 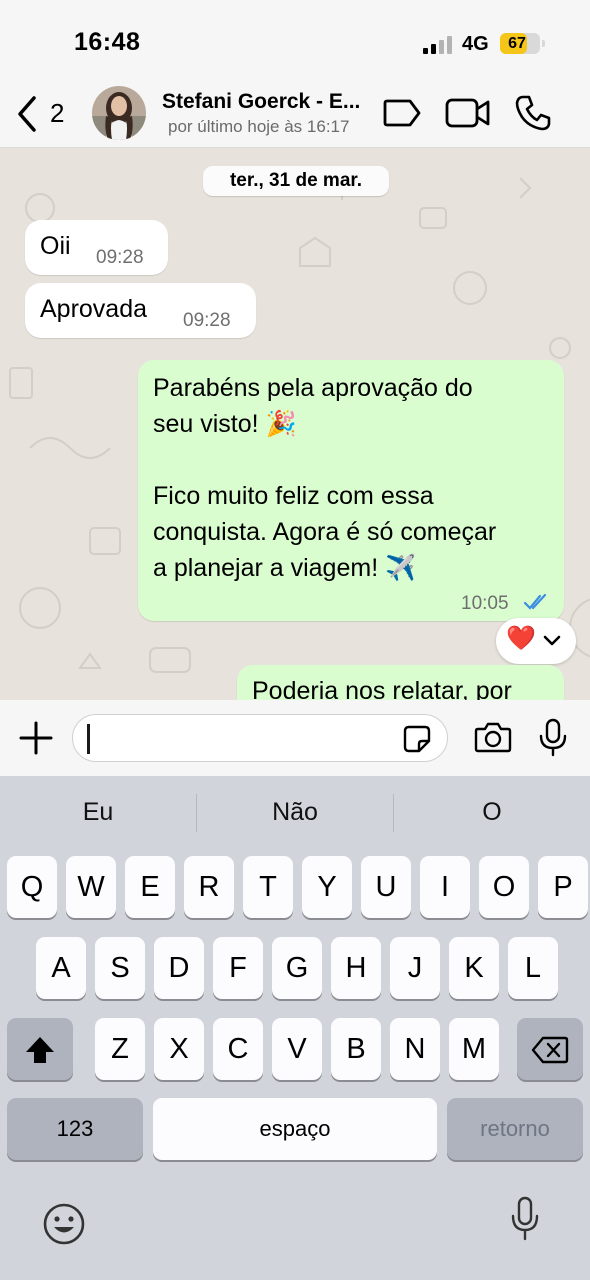 I want to click on return-key-label: retorno, so click(x=515, y=1128).